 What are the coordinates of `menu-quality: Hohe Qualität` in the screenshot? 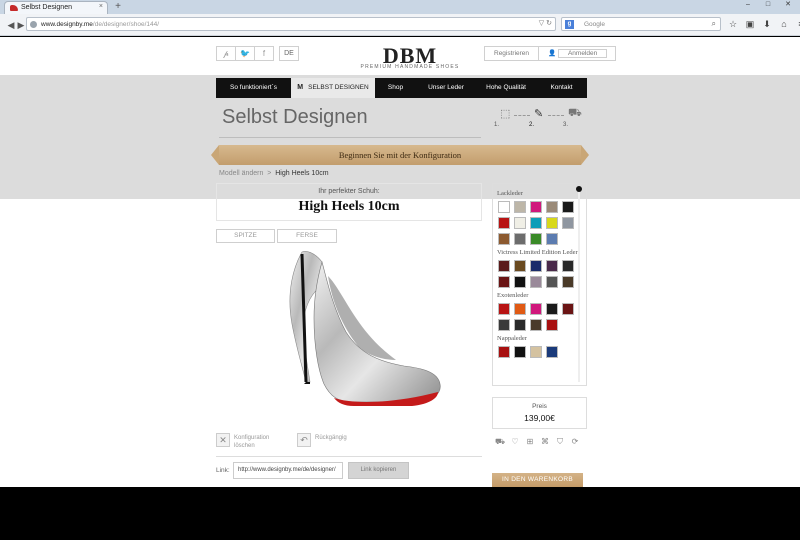 It's located at (506, 88).